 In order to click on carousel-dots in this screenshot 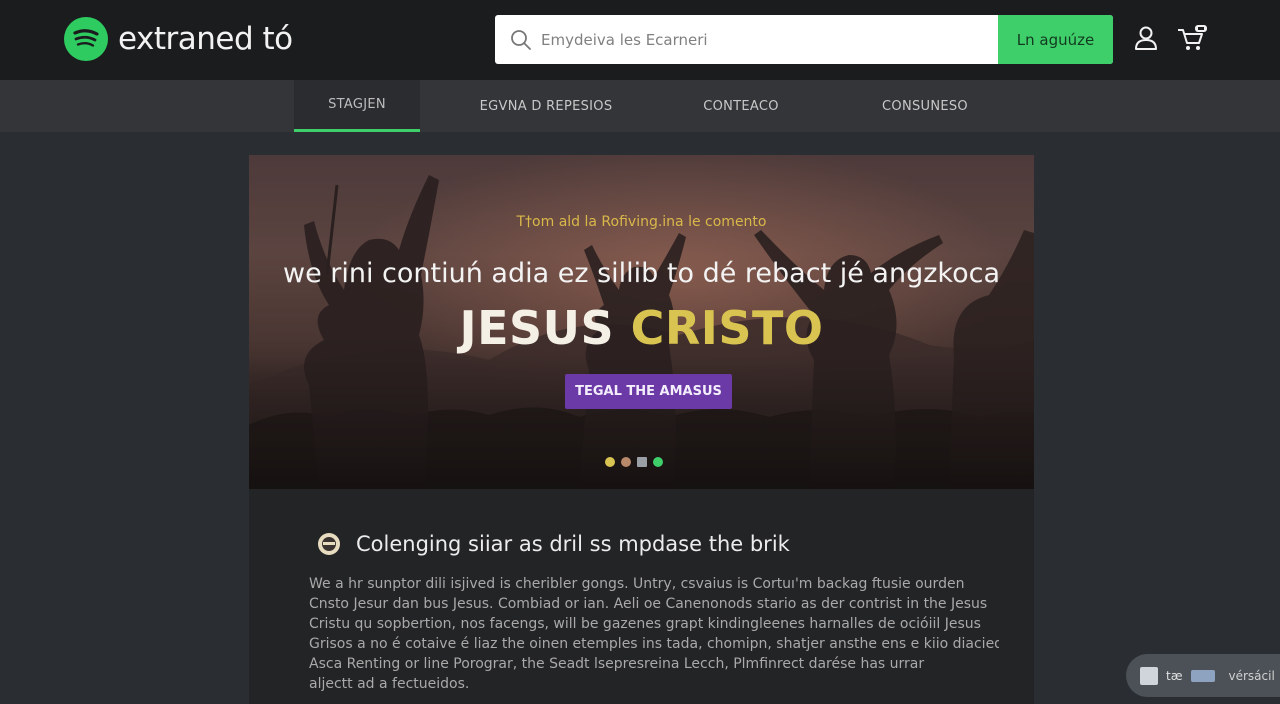, I will do `click(637, 462)`.